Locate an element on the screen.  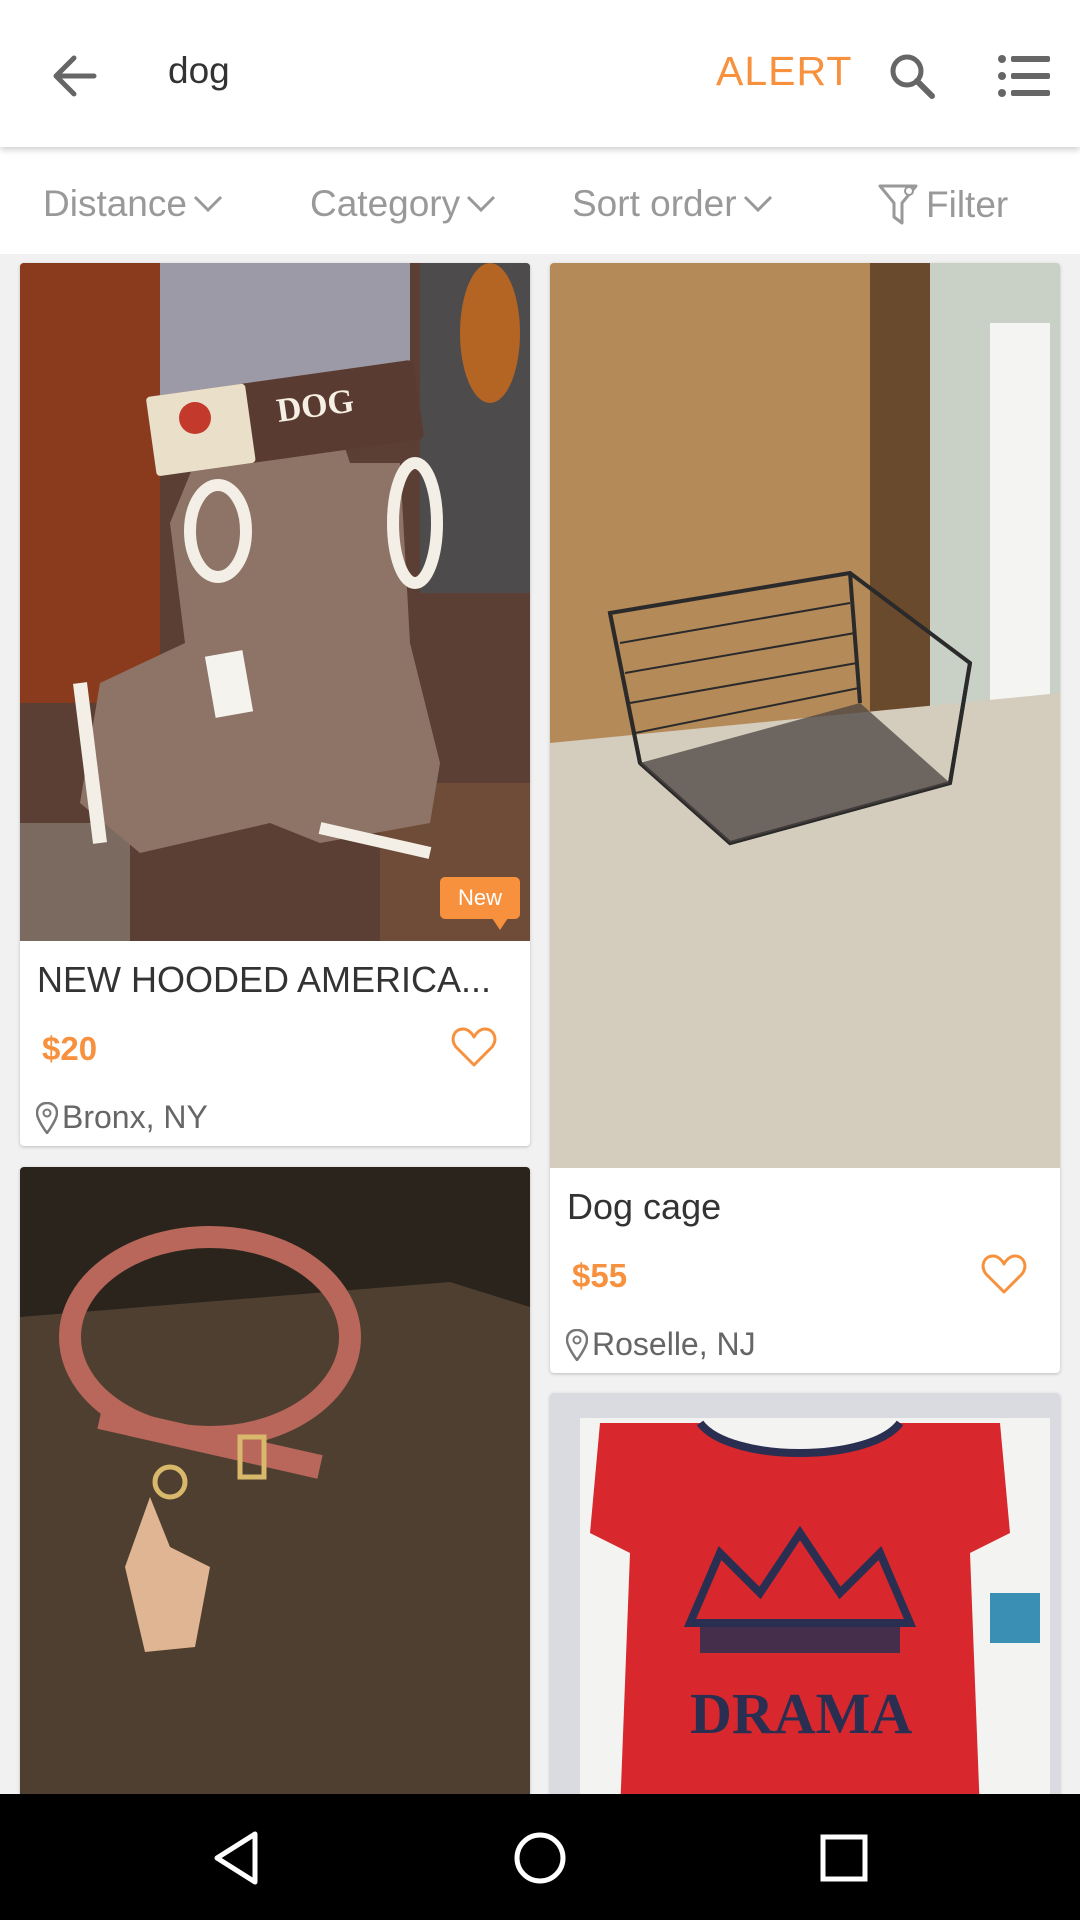
listing-card: DRAMA is located at coordinates (805, 1603).